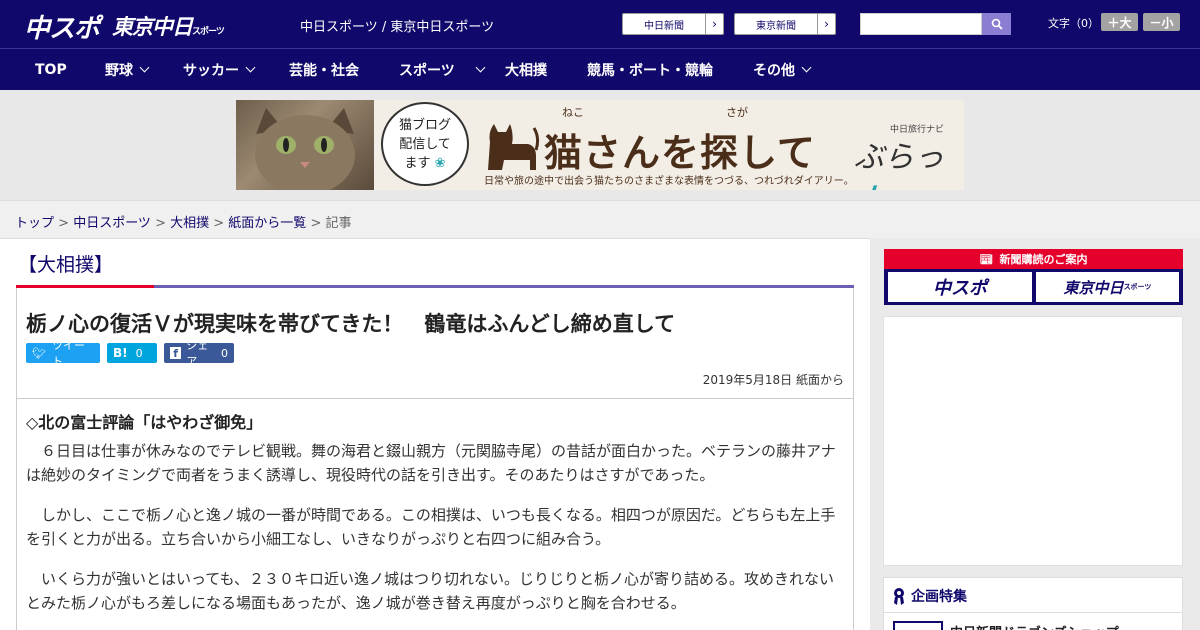 This screenshot has width=1200, height=630. What do you see at coordinates (773, 380) in the screenshot?
I see `article-date: 2019年5月18日 紙面から` at bounding box center [773, 380].